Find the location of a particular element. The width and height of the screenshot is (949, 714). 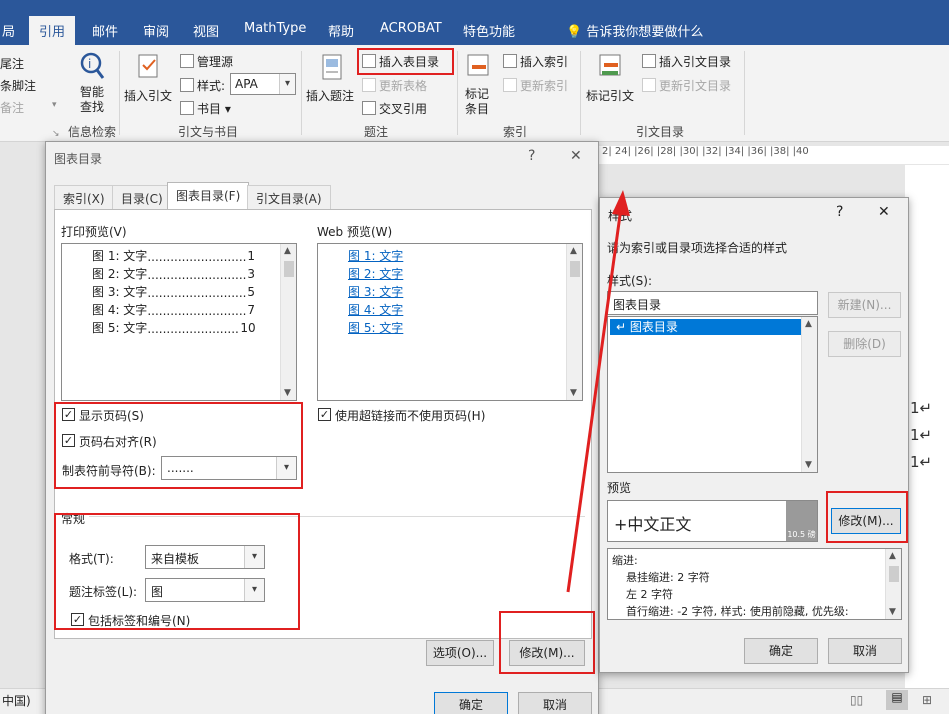

bibliography-icon is located at coordinates (187, 108).